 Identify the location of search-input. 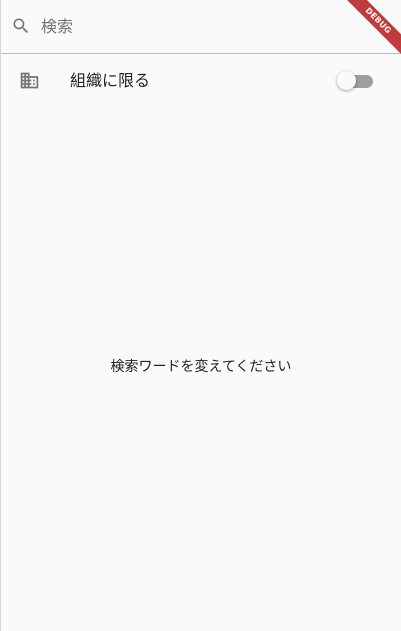
(191, 26).